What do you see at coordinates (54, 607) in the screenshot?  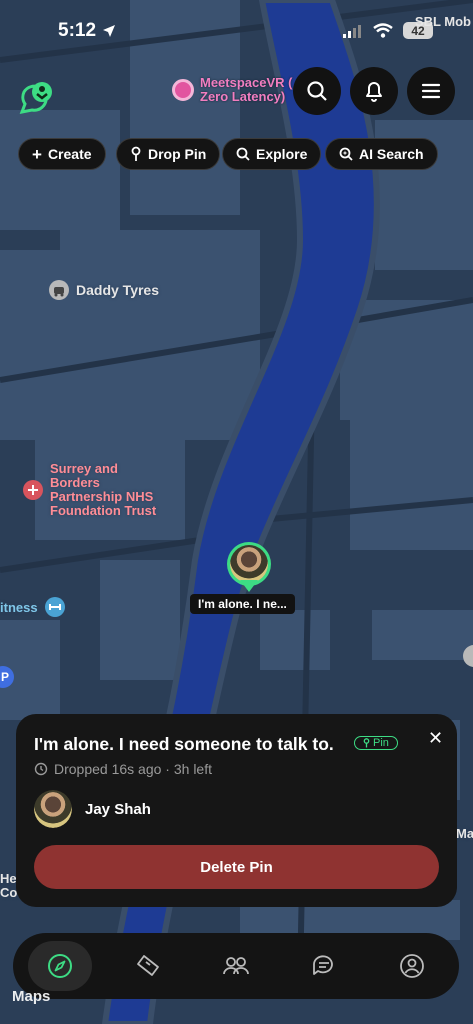 I see `dumbbell-icon` at bounding box center [54, 607].